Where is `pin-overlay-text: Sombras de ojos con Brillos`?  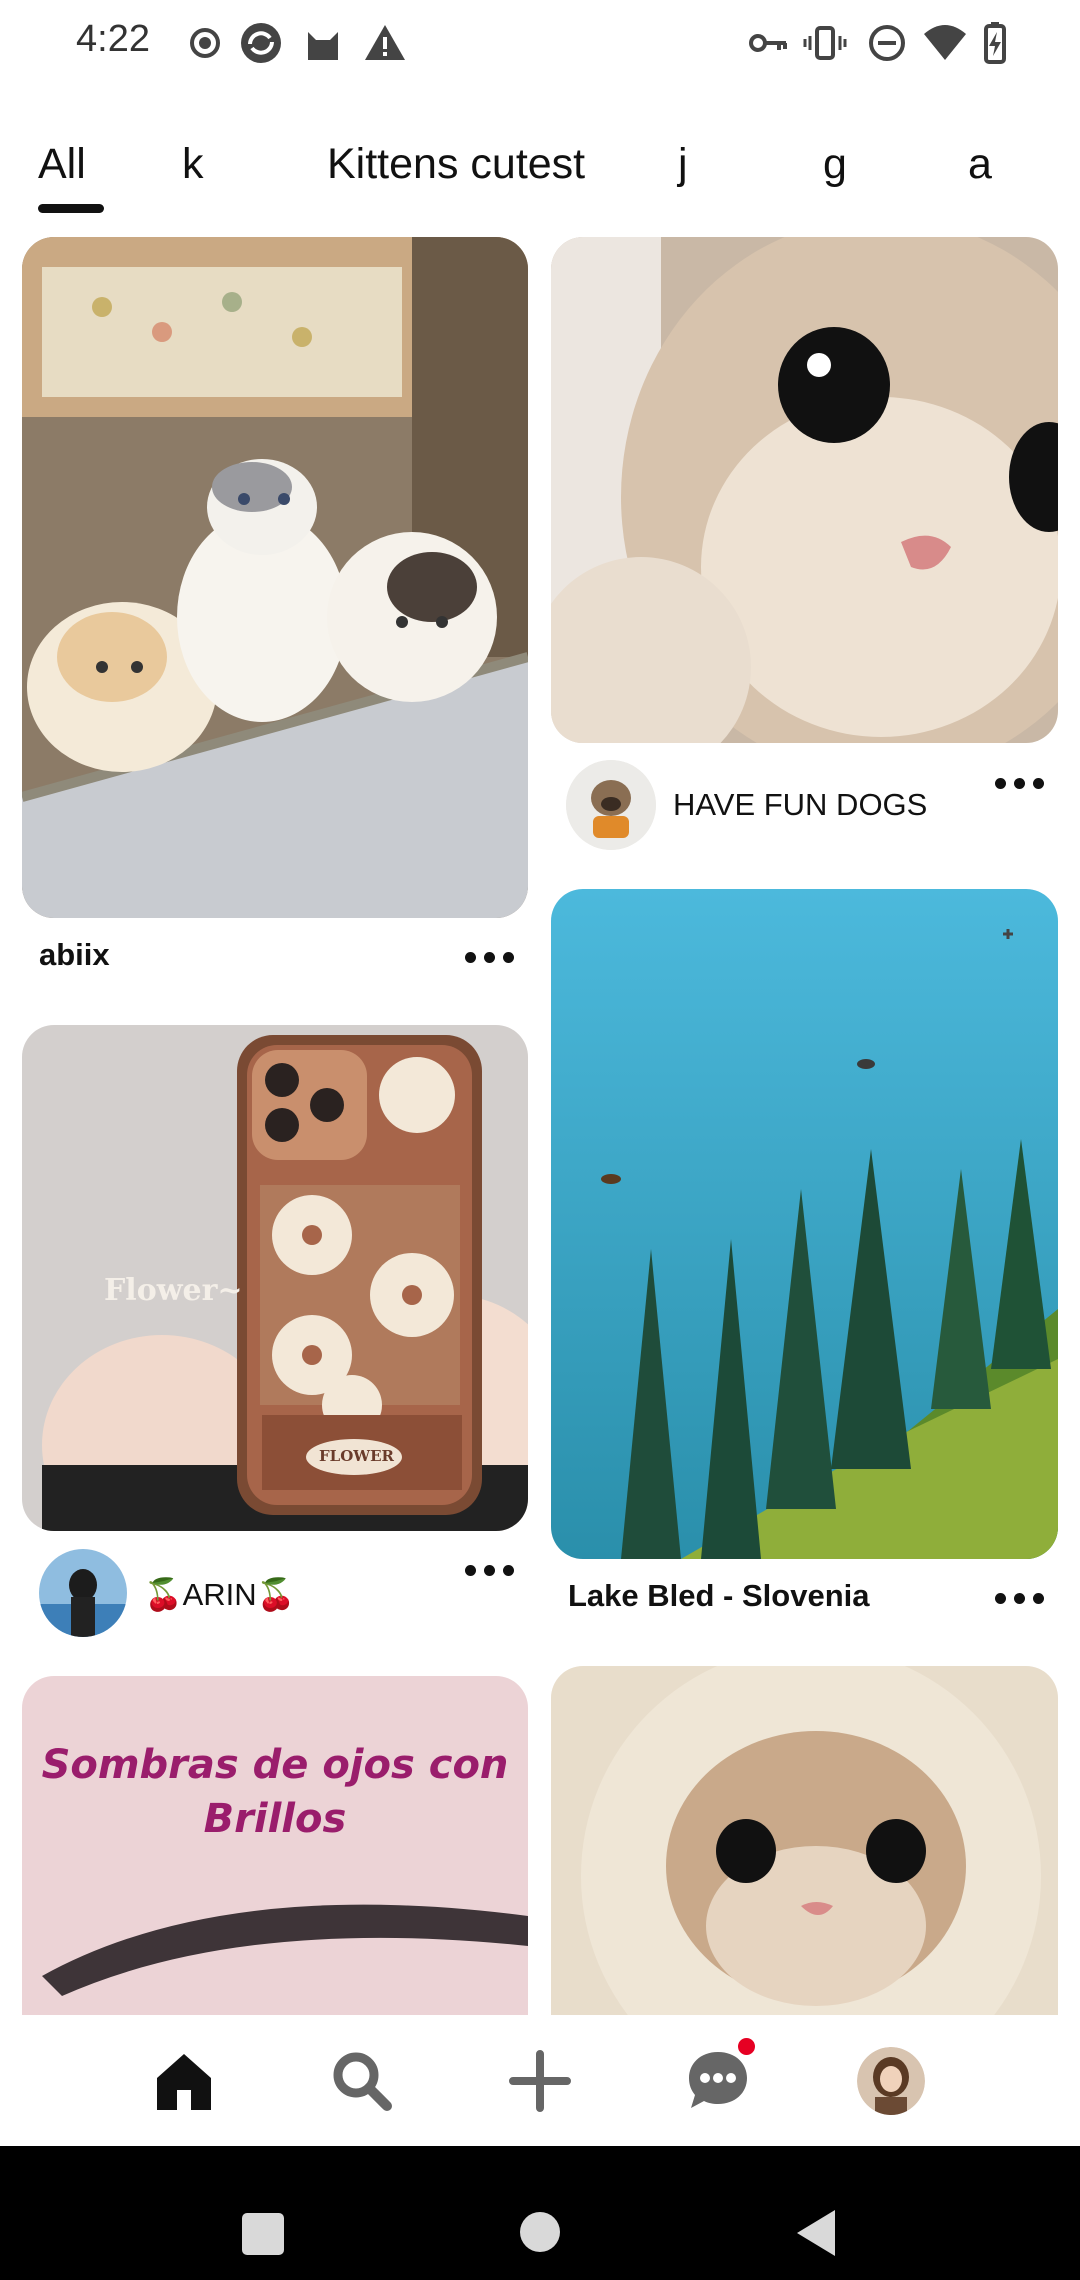 pin-overlay-text: Sombras de ojos con Brillos is located at coordinates (275, 1792).